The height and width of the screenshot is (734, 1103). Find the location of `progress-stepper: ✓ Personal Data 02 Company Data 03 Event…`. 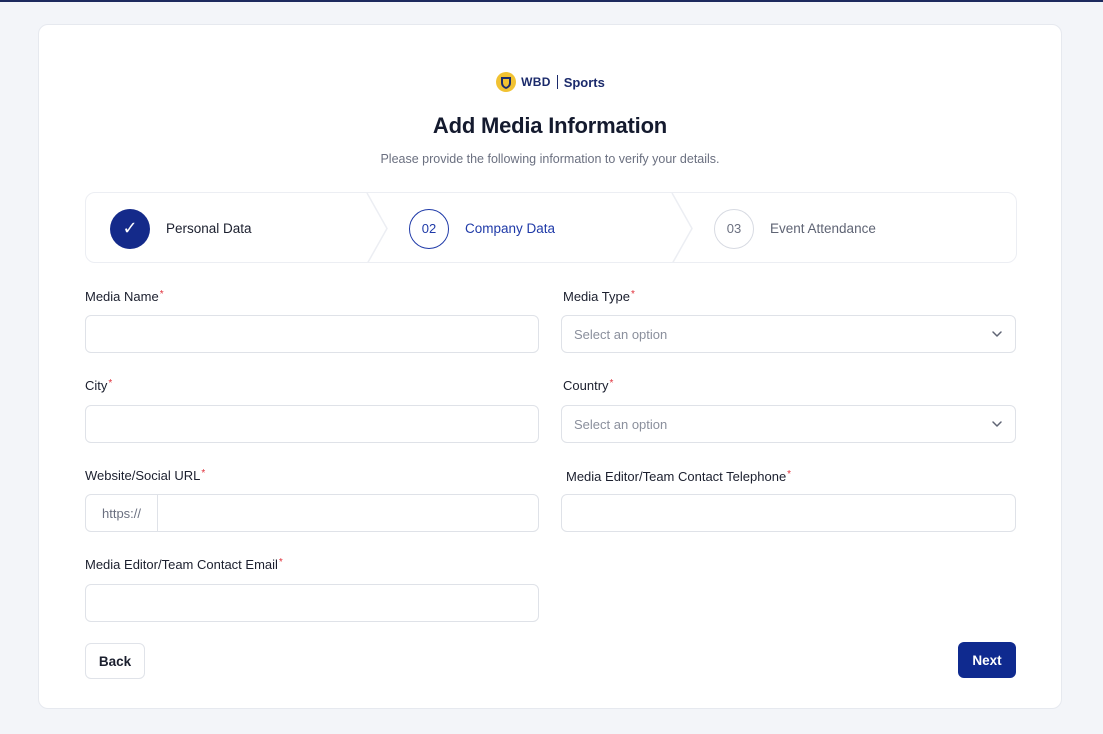

progress-stepper: ✓ Personal Data 02 Company Data 03 Event… is located at coordinates (551, 227).